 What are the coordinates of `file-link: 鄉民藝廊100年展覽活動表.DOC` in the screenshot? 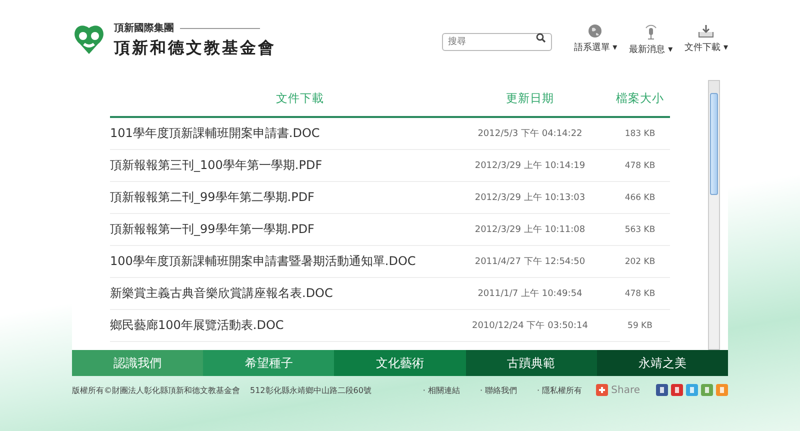 It's located at (280, 325).